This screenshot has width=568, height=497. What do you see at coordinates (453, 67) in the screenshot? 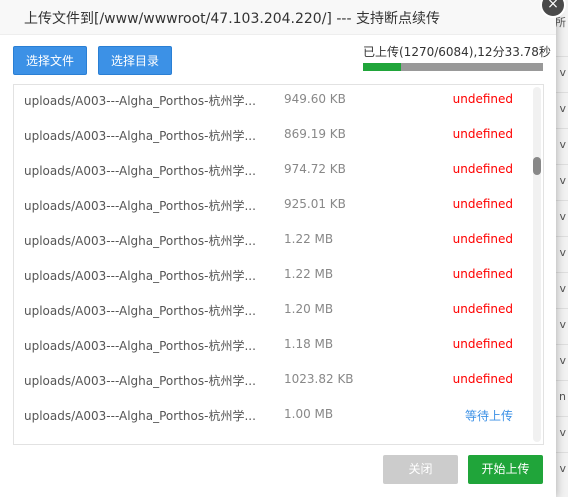
I see `upload-progress-bar` at bounding box center [453, 67].